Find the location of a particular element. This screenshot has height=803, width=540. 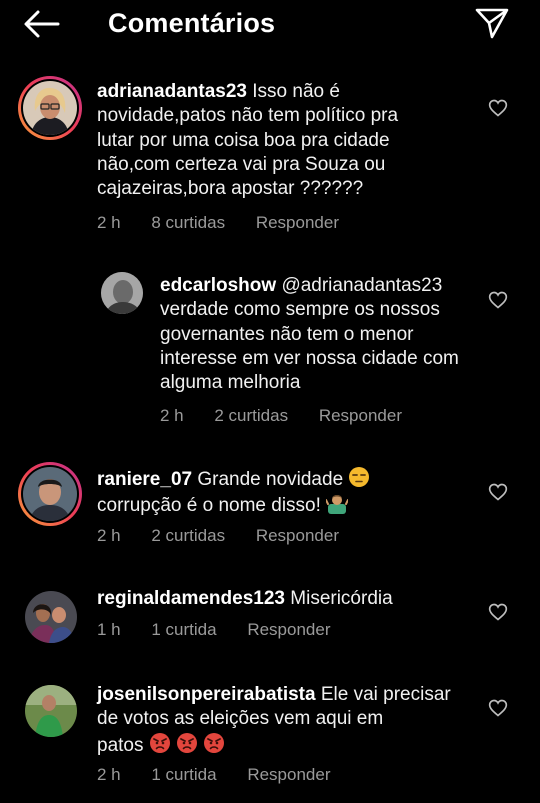

comment-time: 1 h is located at coordinates (109, 629).